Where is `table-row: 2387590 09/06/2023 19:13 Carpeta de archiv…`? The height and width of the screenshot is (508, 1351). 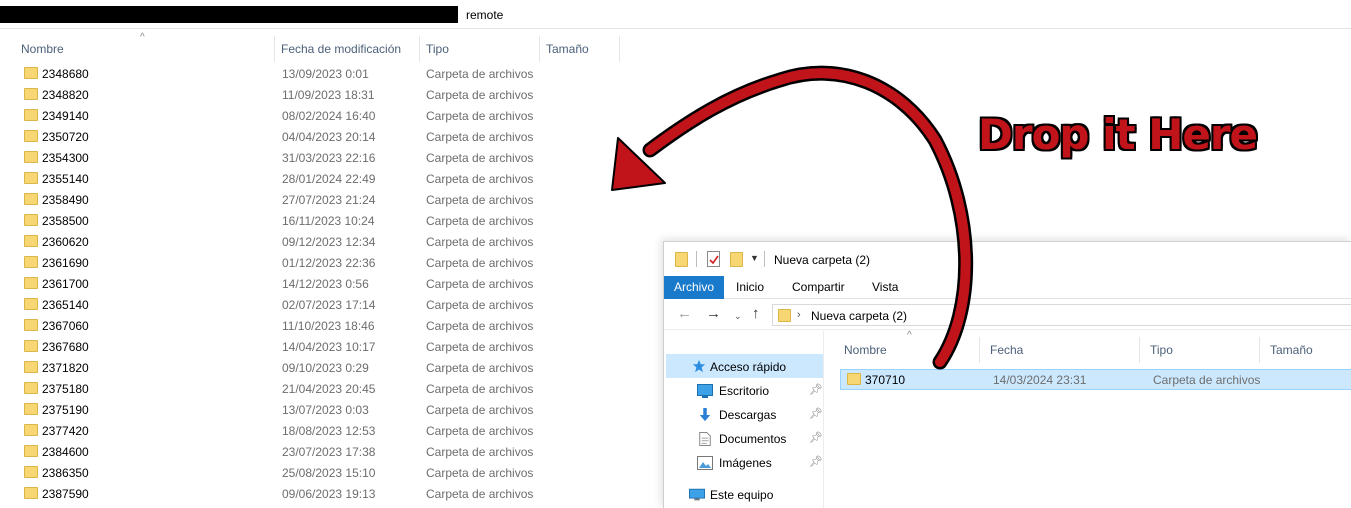
table-row: 2387590 09/06/2023 19:13 Carpeta de archiv… is located at coordinates (310, 494).